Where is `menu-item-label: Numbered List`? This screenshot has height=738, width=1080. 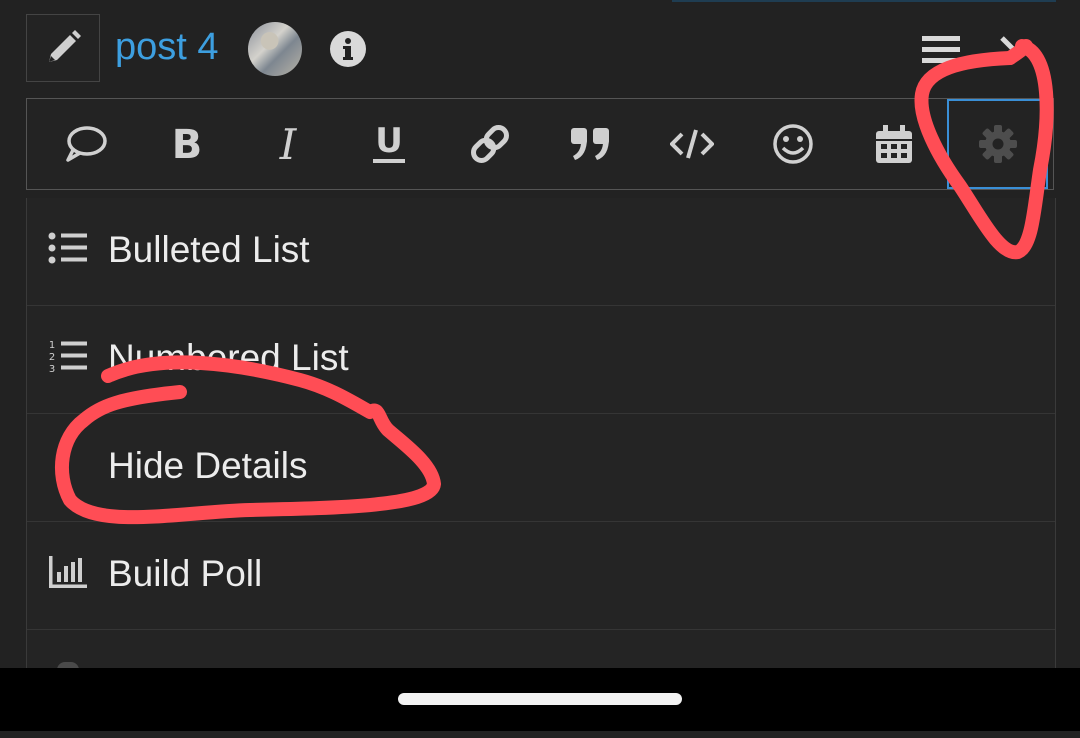
menu-item-label: Numbered List is located at coordinates (228, 357).